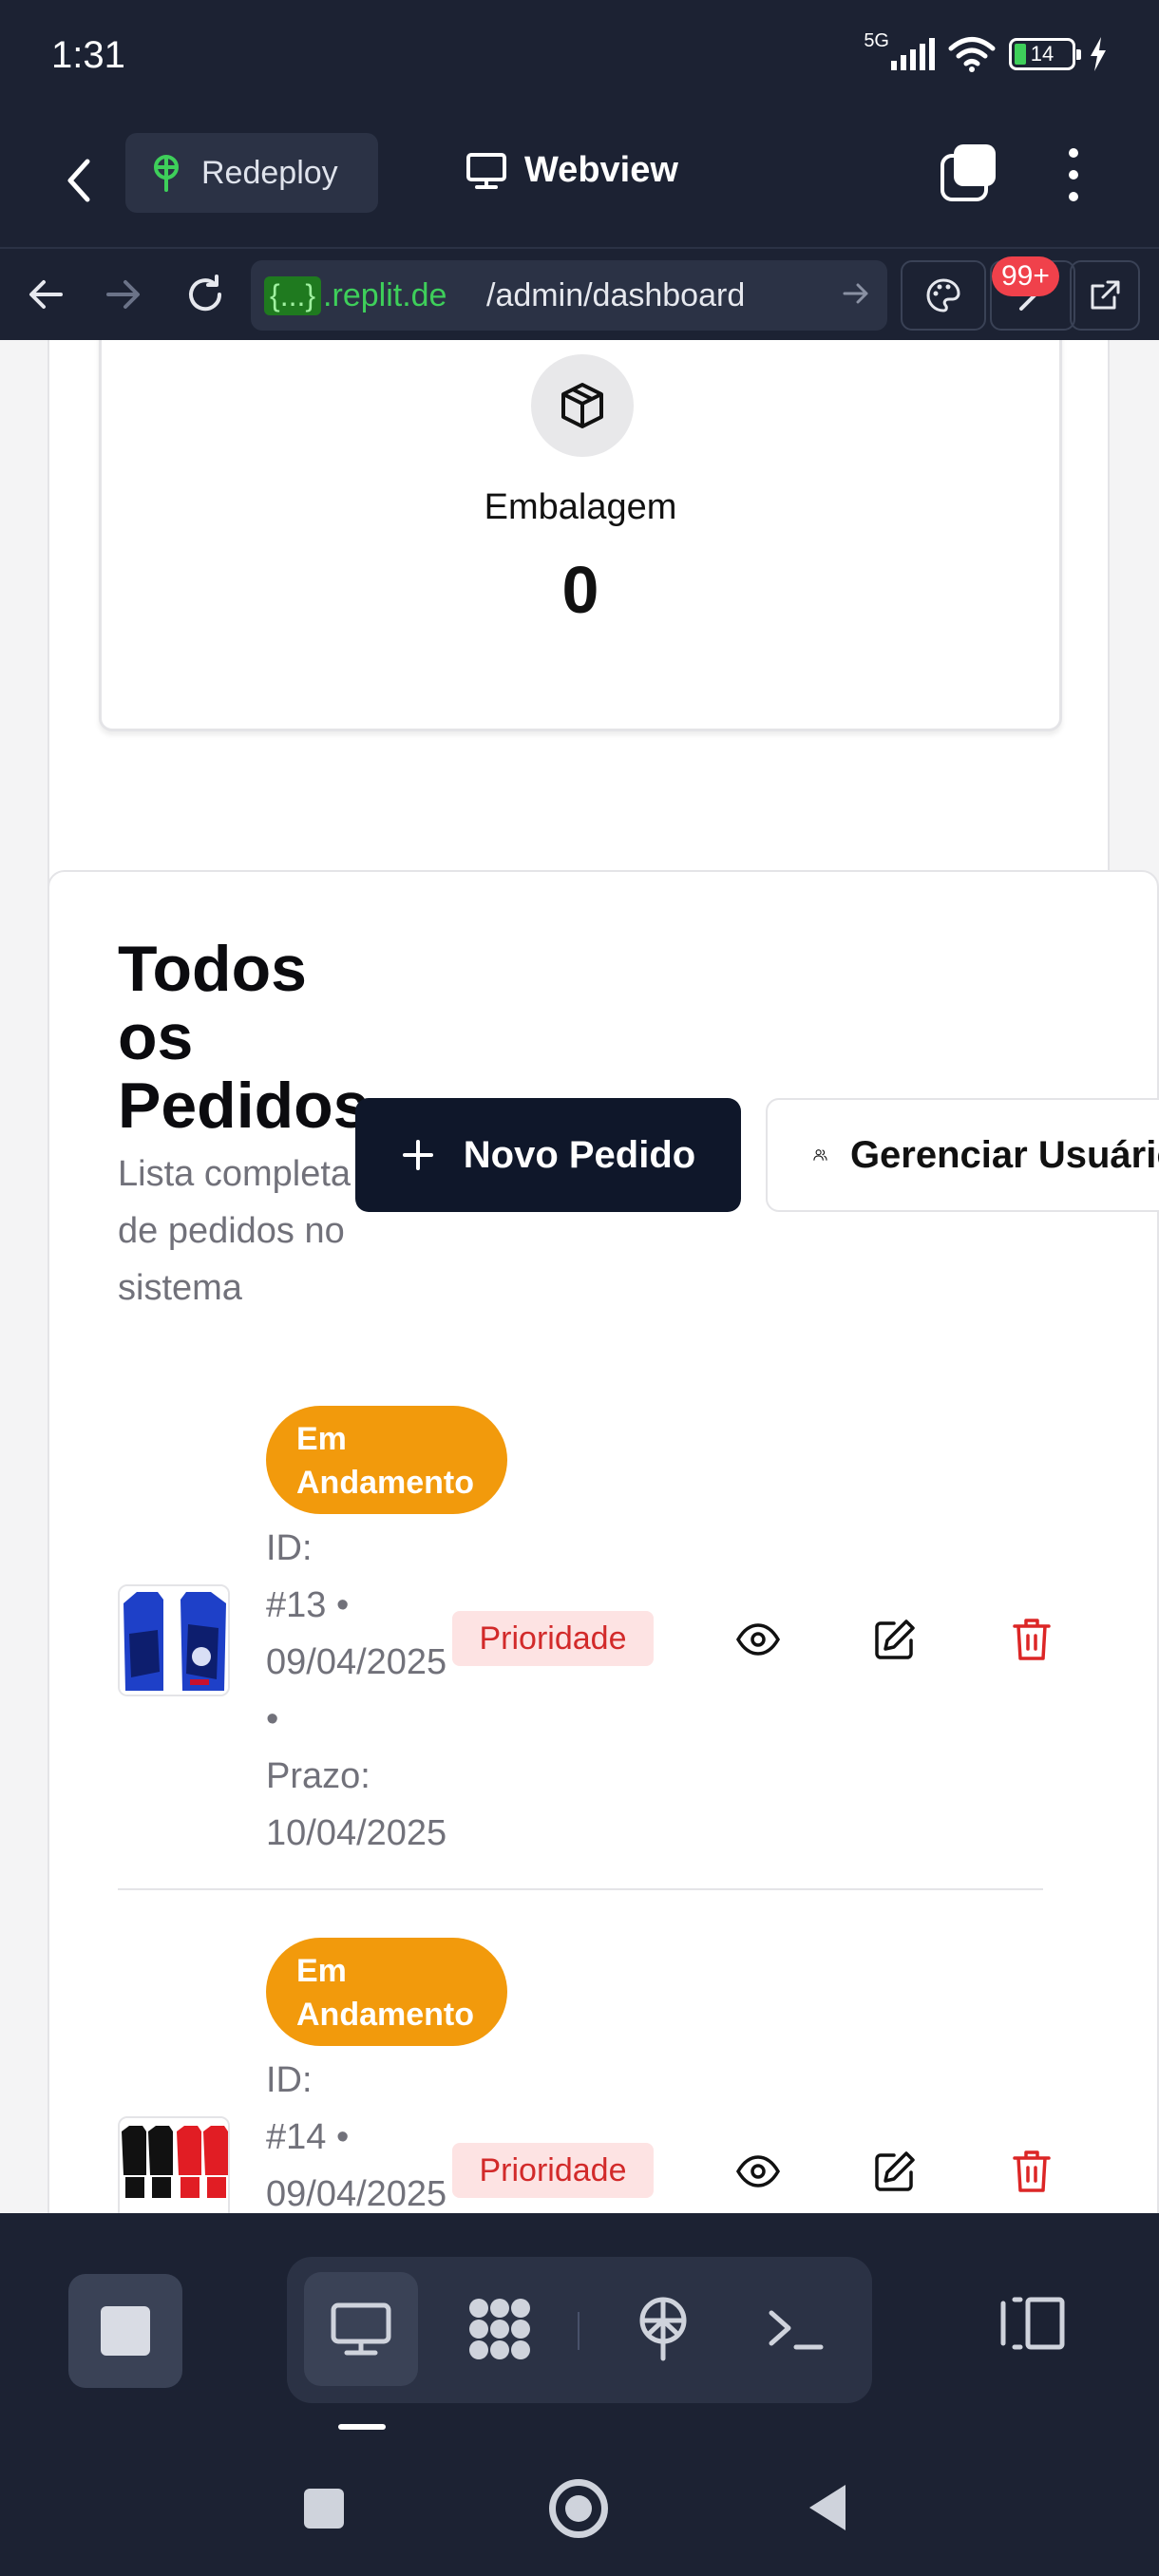  I want to click on package-icon, so click(582, 405).